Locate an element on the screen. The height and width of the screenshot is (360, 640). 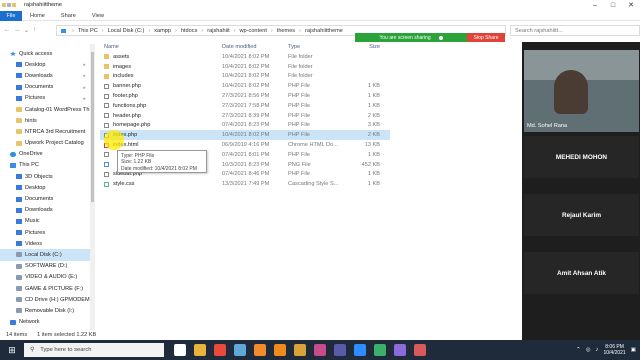
list-item: header.php 27/3/2021 8:39 PM PHP File 2 KB is located at coordinates (245, 116).